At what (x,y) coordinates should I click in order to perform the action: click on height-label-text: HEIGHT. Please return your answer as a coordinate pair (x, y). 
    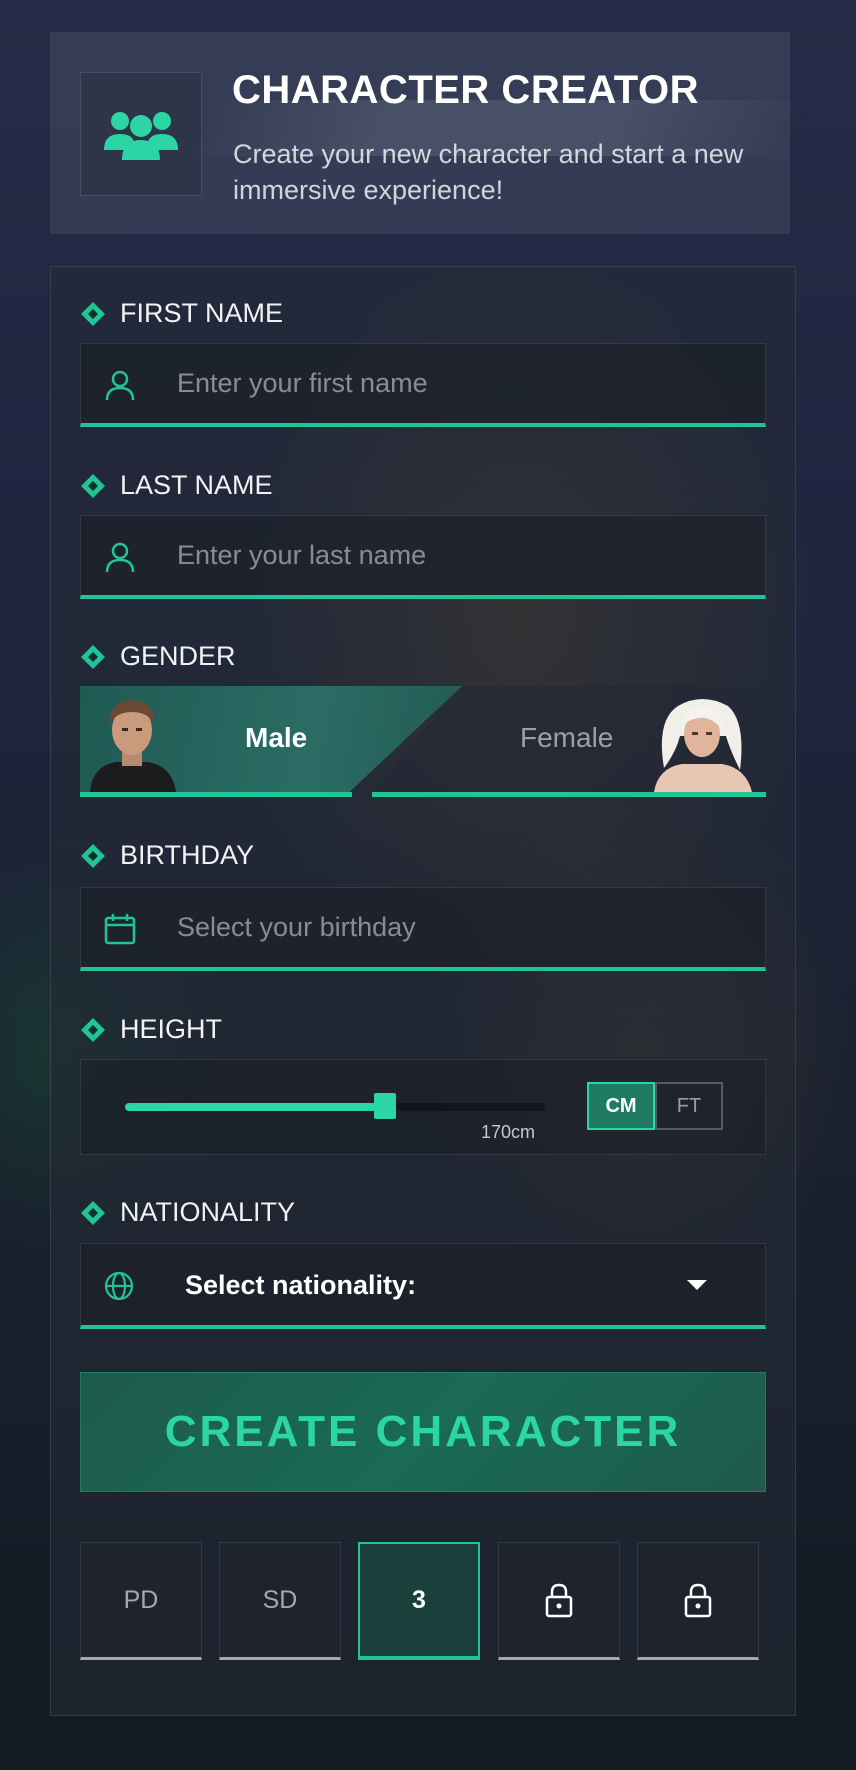
    Looking at the image, I should click on (171, 1029).